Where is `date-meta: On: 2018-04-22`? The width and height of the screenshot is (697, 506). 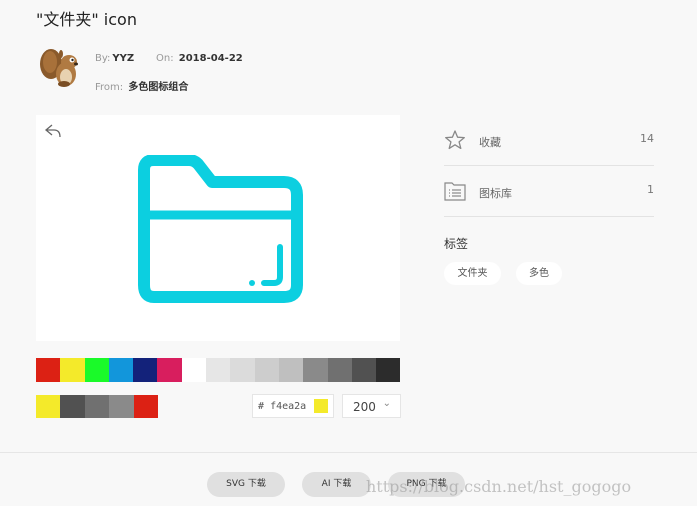 date-meta: On: 2018-04-22 is located at coordinates (199, 58).